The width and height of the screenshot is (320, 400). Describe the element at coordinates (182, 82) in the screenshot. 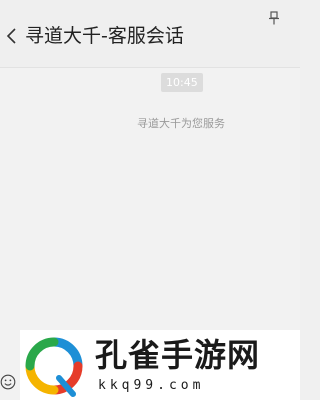

I see `timestamp-badge: 10:45` at that location.